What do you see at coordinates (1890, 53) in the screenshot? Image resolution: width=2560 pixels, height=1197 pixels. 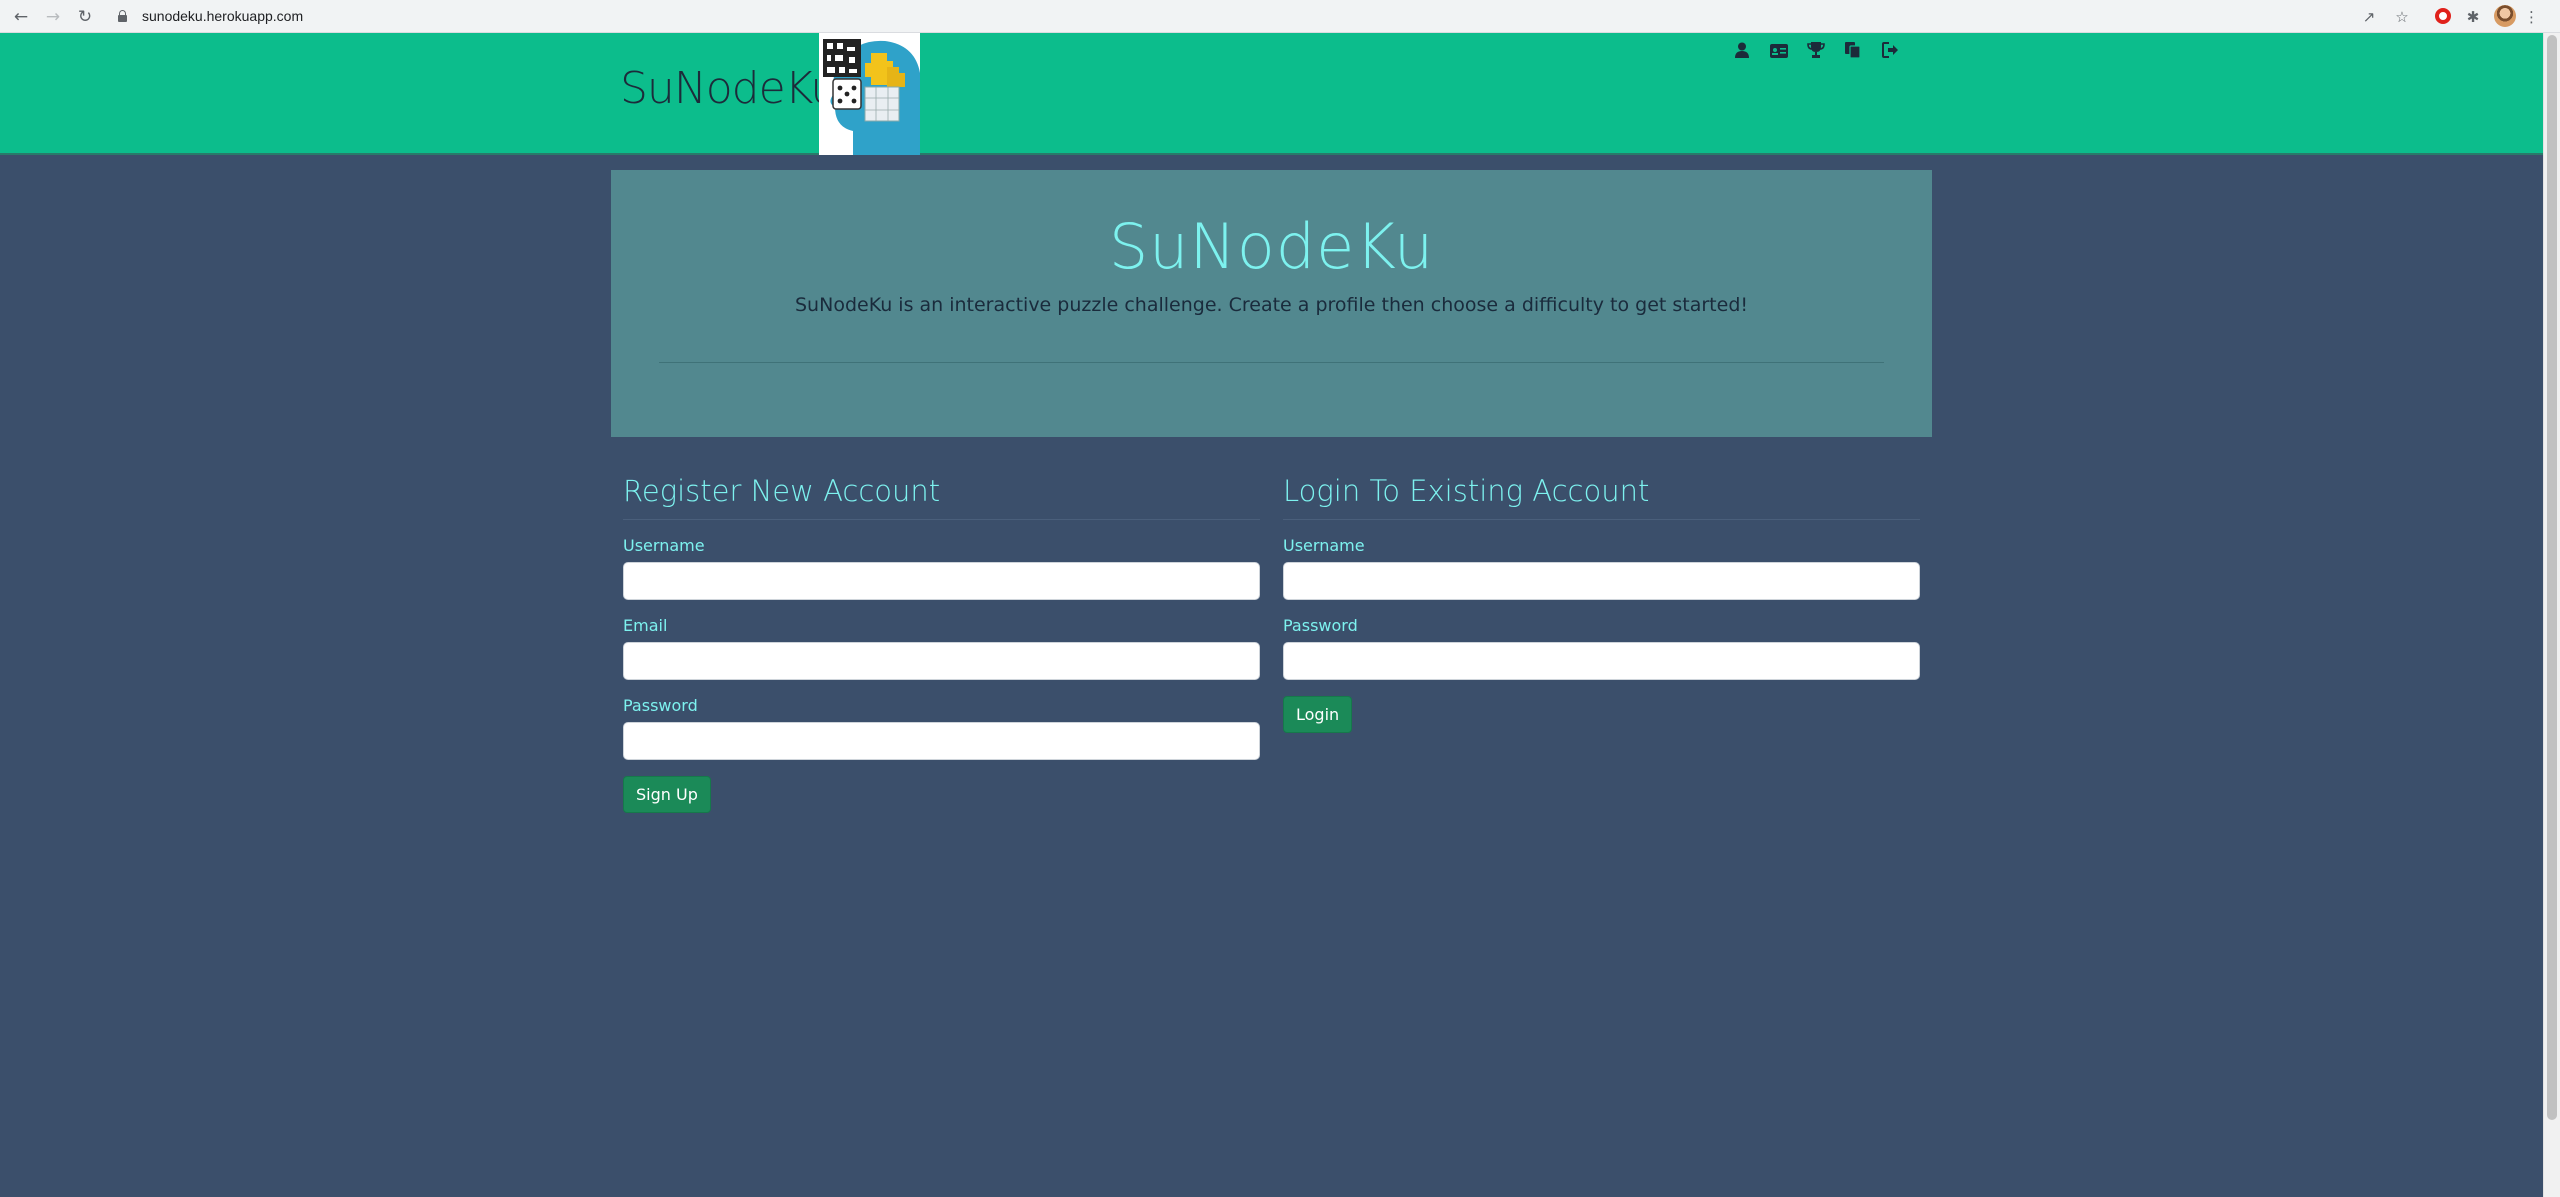 I see `sign-out-icon` at bounding box center [1890, 53].